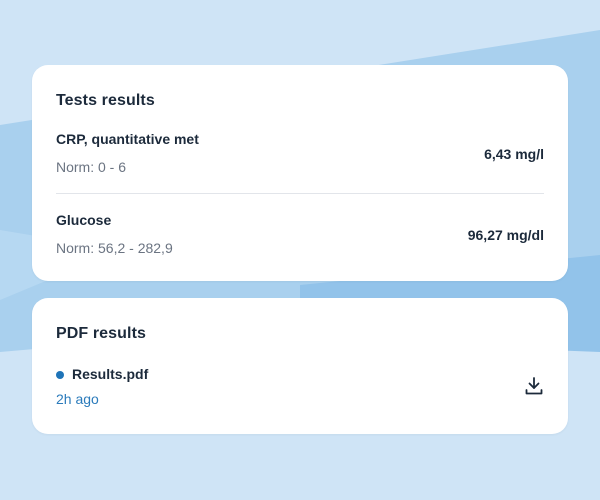 Image resolution: width=600 pixels, height=500 pixels. Describe the element at coordinates (300, 240) in the screenshot. I see `result-row: Glucose Norm: 56,2 - 282,9 96,27 mg/dl` at that location.